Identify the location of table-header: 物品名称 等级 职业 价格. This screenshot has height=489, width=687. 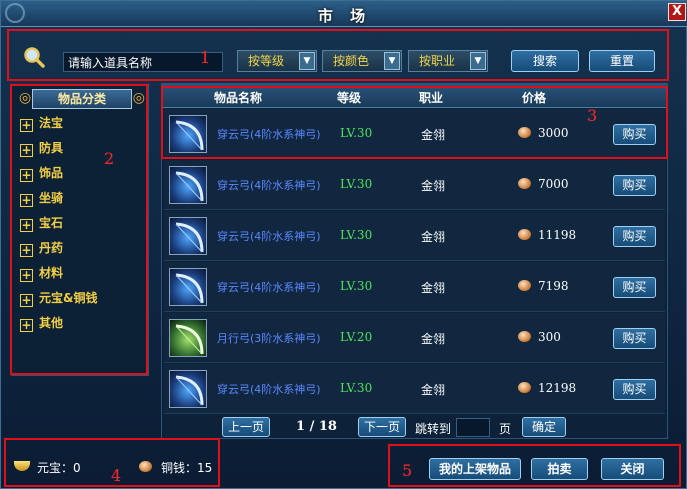
(414, 96).